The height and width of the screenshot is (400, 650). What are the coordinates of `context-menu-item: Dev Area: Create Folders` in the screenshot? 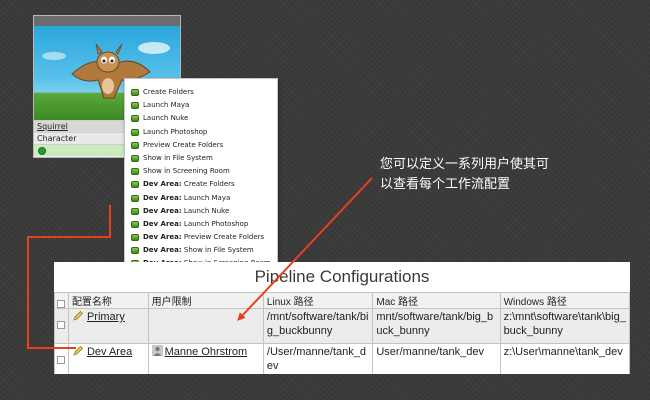 It's located at (201, 184).